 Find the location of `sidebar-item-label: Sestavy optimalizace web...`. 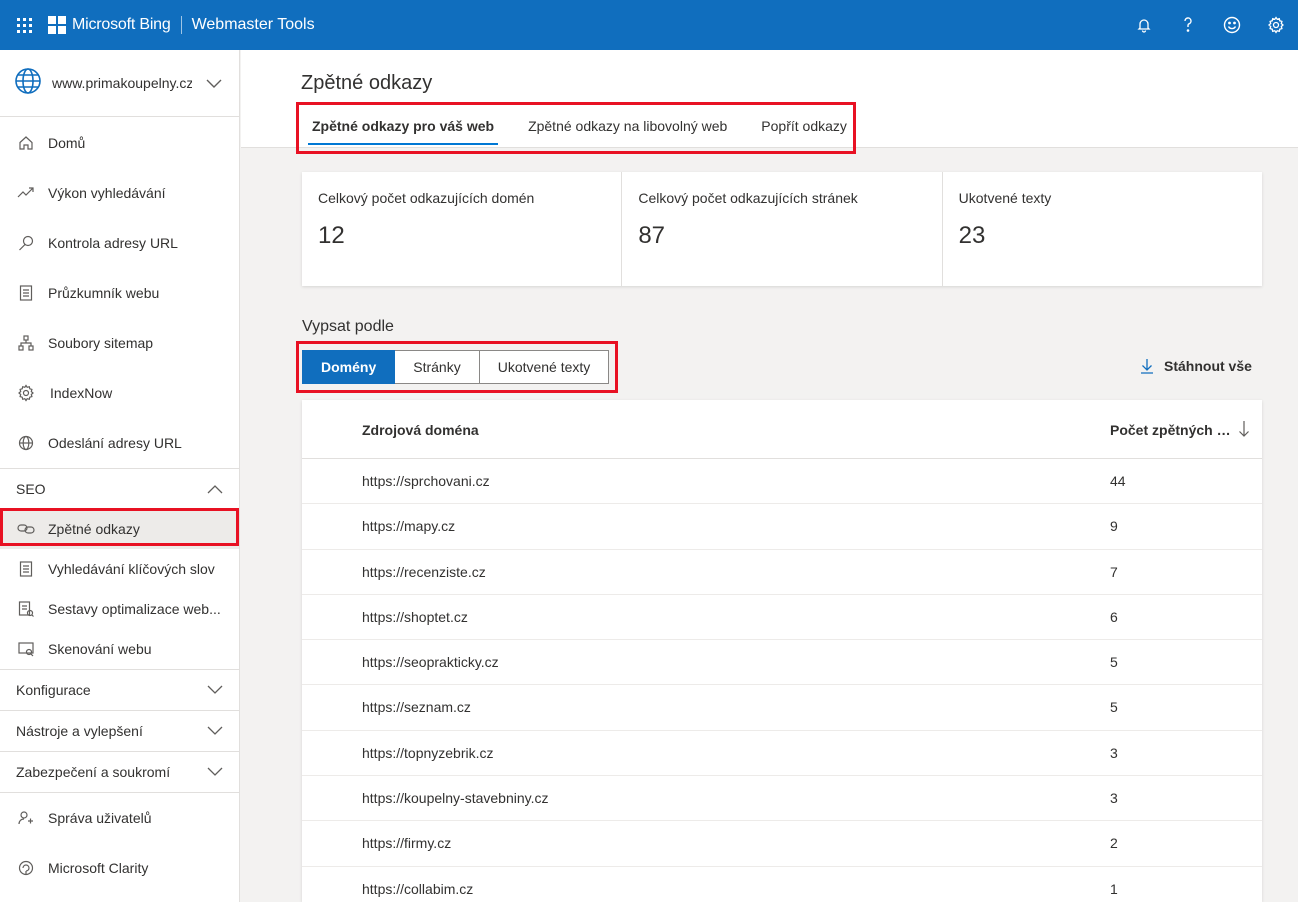

sidebar-item-label: Sestavy optimalizace web... is located at coordinates (134, 609).